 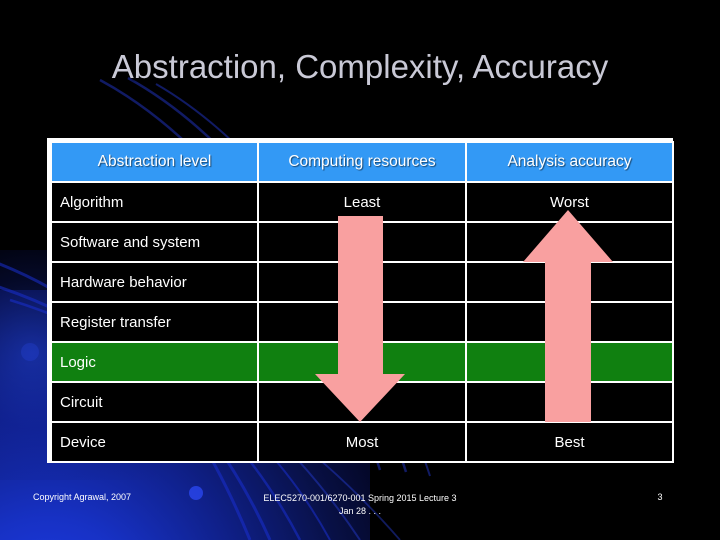 I want to click on table-row: Circuit, so click(x=362, y=402).